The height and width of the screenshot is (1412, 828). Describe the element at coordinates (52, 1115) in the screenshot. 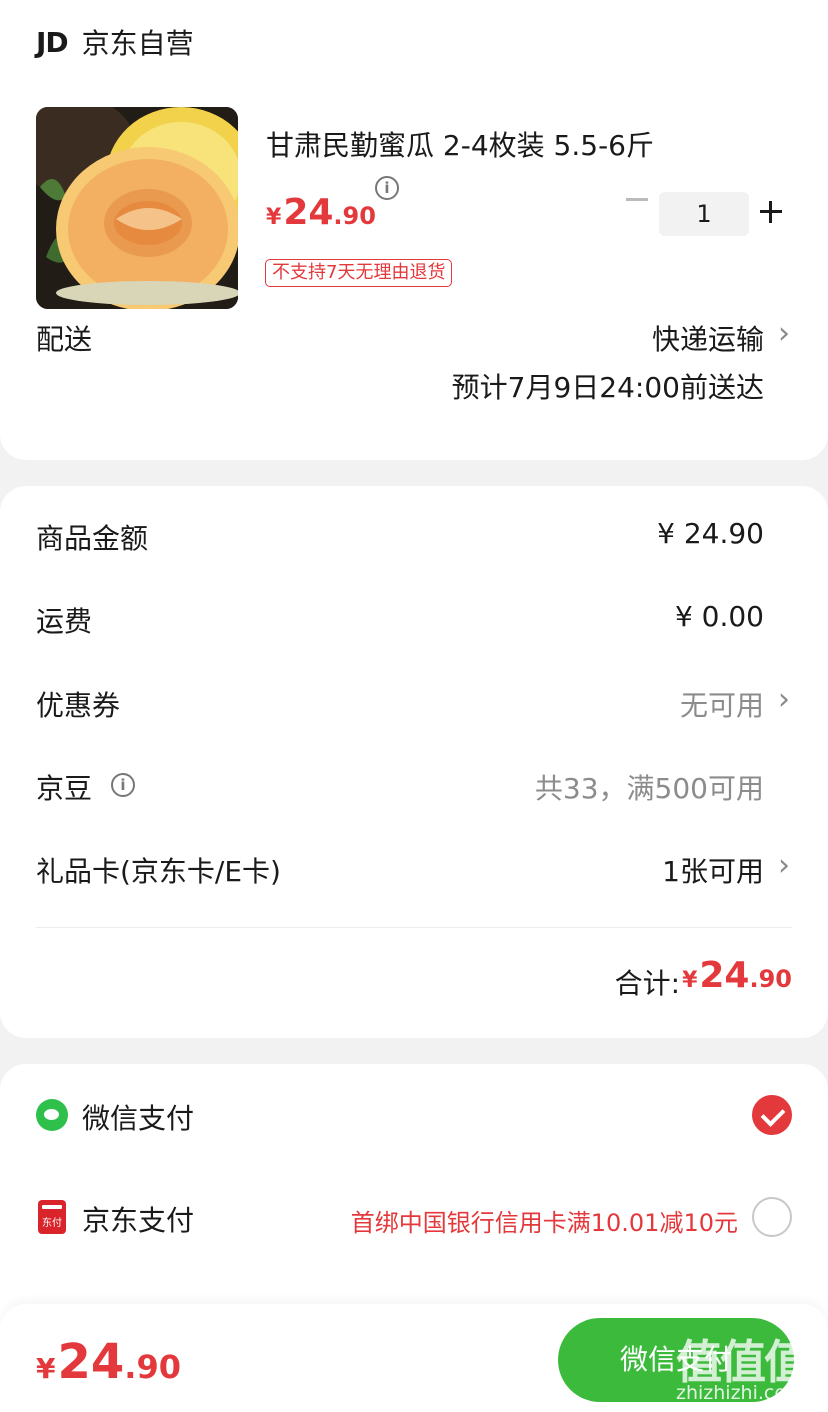

I see `wechat-pay-icon` at that location.